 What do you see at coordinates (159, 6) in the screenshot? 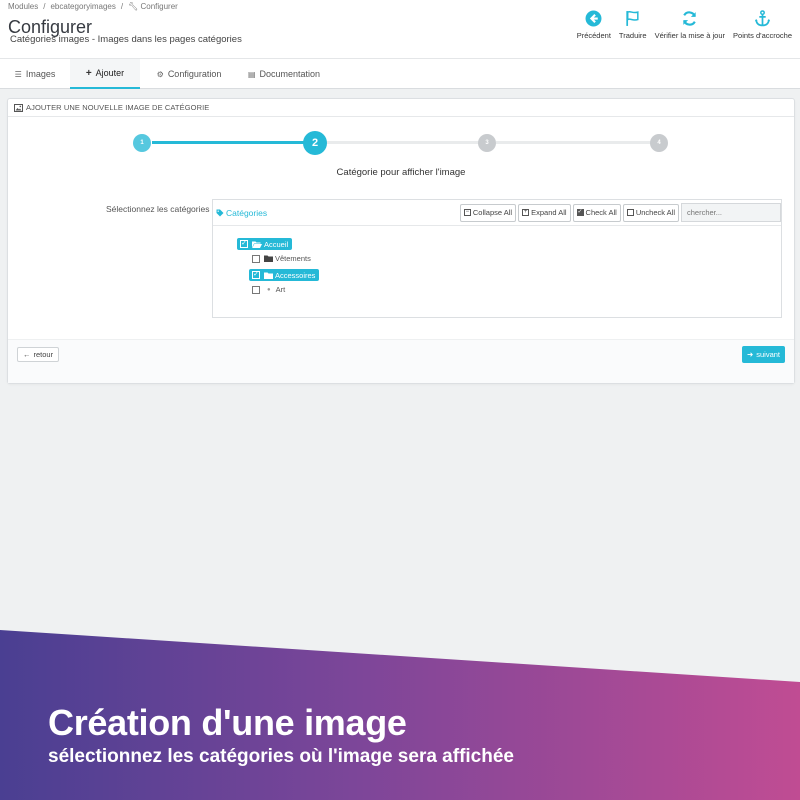
I see `breadcrumb-item-current: Configurer` at bounding box center [159, 6].